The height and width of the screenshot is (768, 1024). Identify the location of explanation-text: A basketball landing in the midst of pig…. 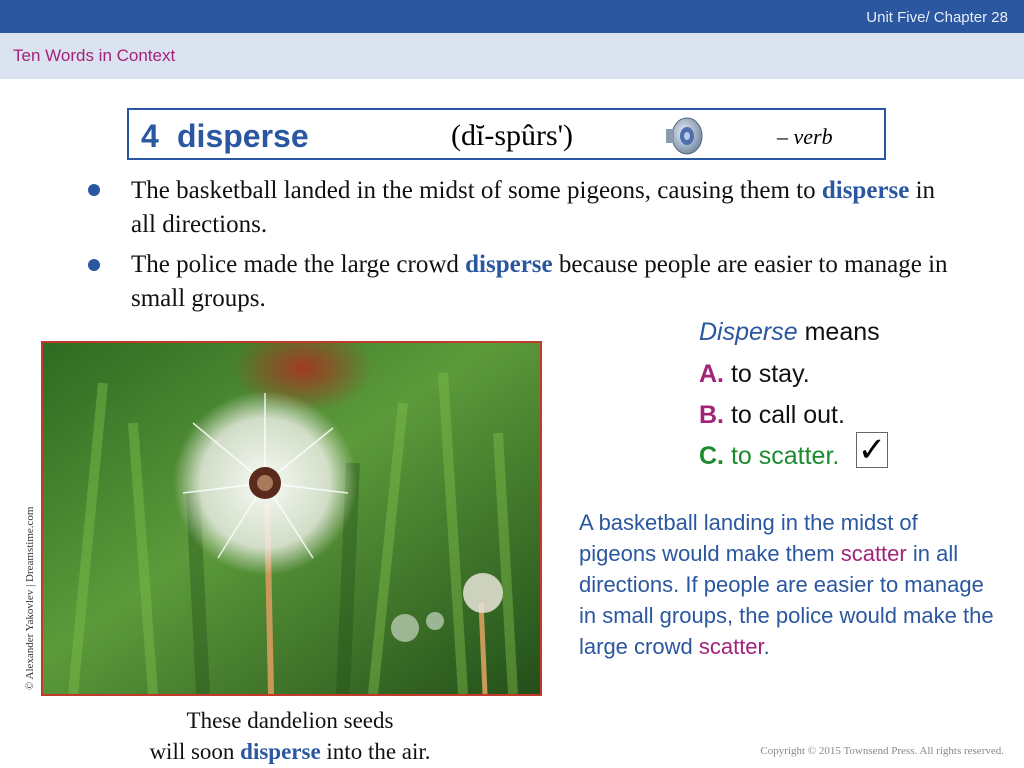
(789, 584).